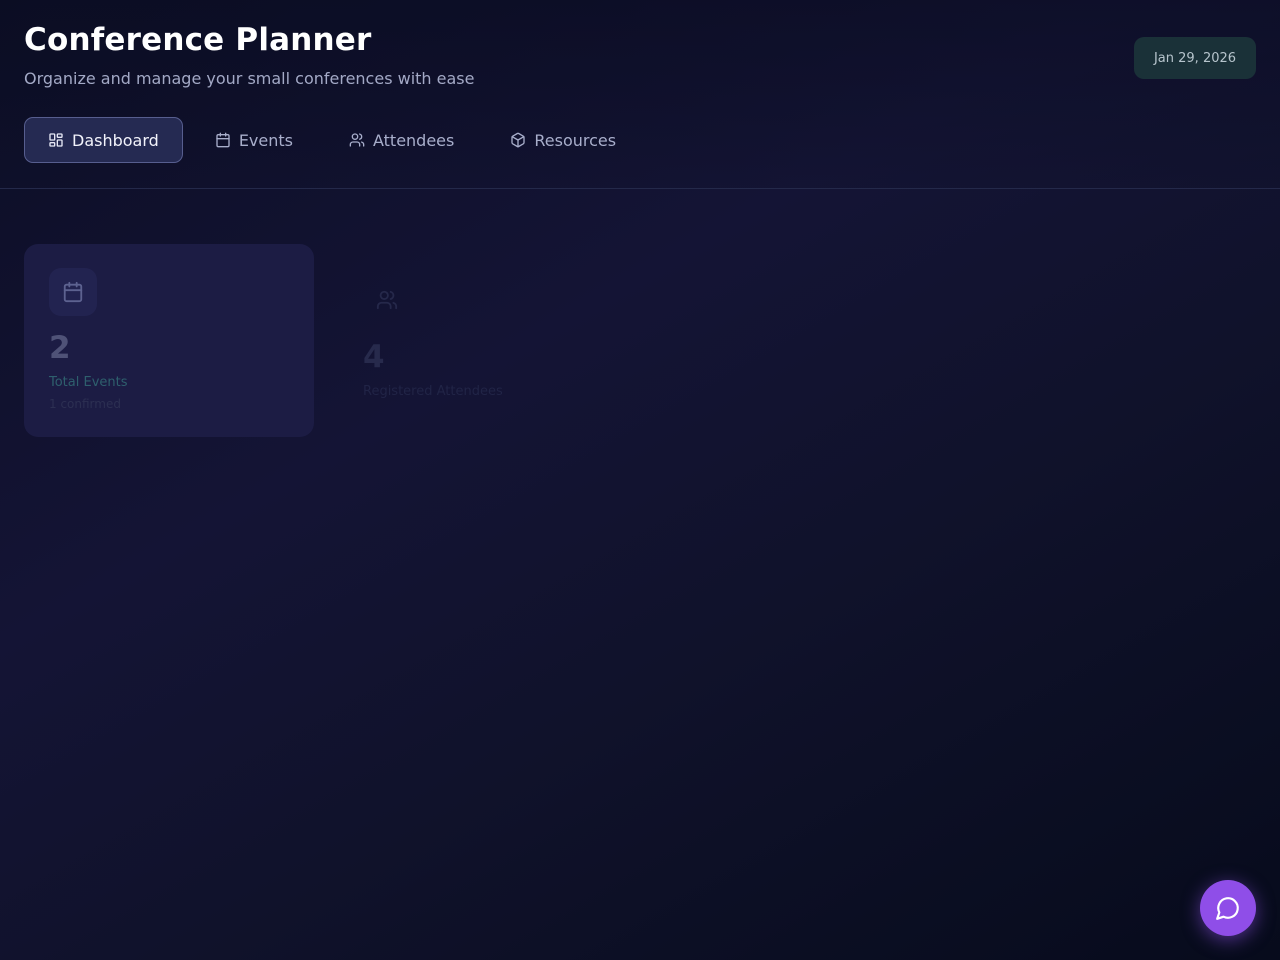 The image size is (1280, 960). I want to click on box-icon, so click(518, 140).